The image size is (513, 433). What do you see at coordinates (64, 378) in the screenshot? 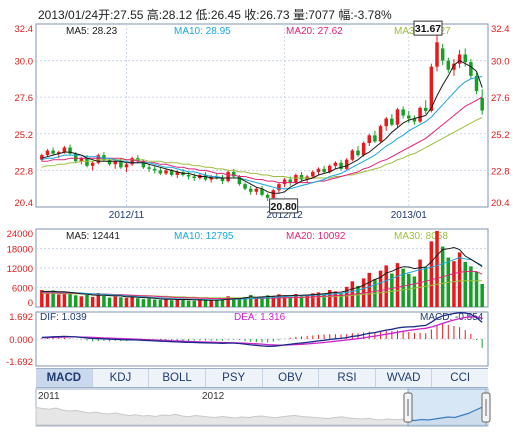
I see `tab-macd: MACD` at bounding box center [64, 378].